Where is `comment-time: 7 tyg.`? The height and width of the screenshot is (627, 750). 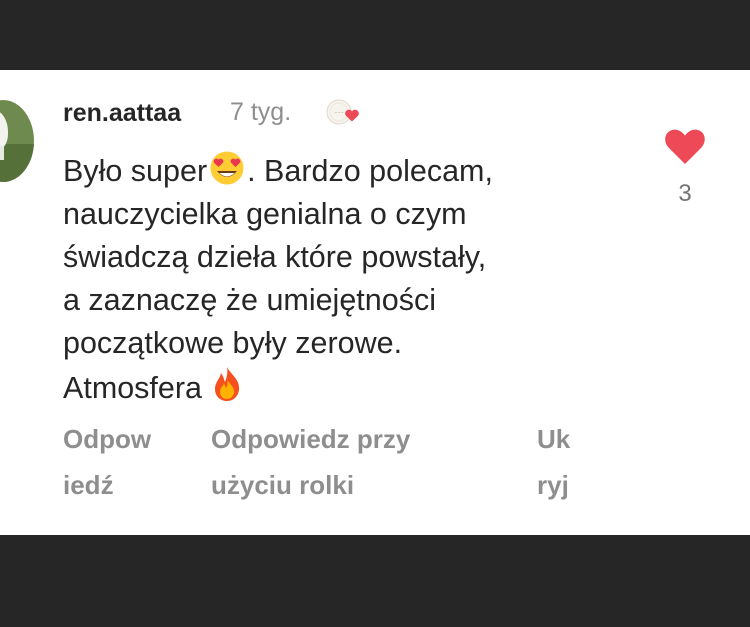
comment-time: 7 tyg. is located at coordinates (261, 112).